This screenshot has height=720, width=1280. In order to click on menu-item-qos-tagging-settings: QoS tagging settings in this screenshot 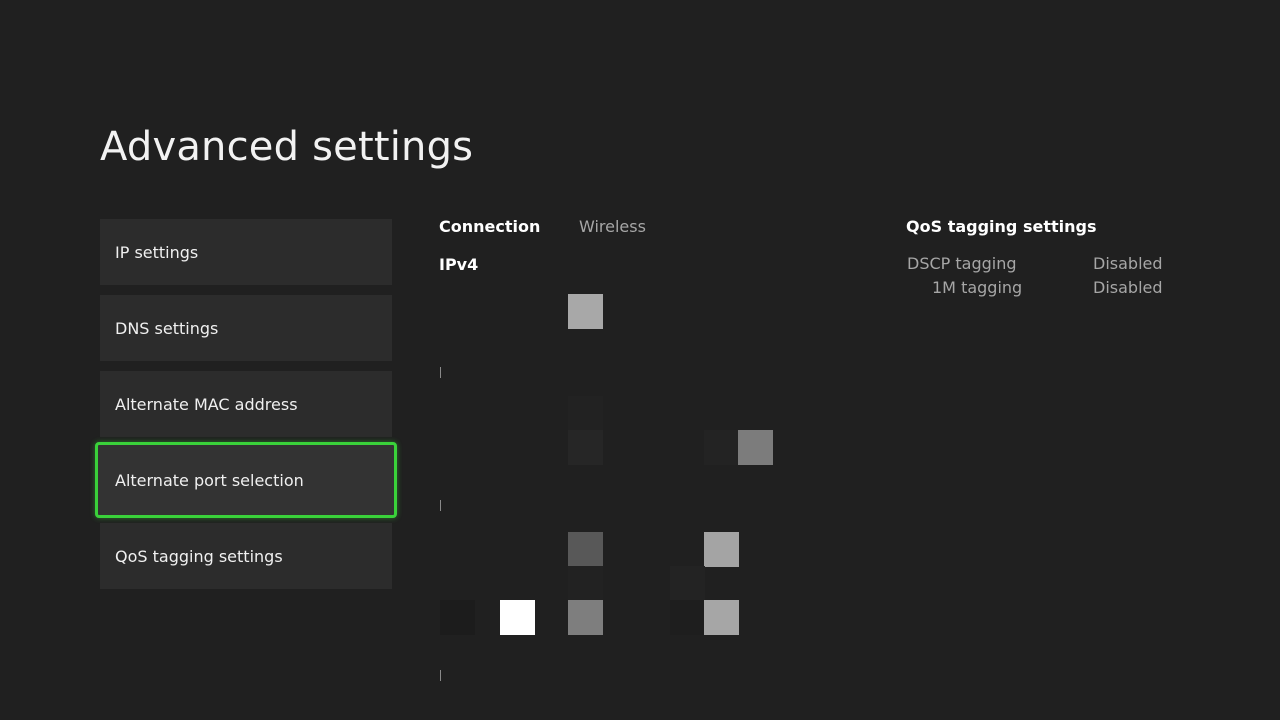, I will do `click(246, 556)`.